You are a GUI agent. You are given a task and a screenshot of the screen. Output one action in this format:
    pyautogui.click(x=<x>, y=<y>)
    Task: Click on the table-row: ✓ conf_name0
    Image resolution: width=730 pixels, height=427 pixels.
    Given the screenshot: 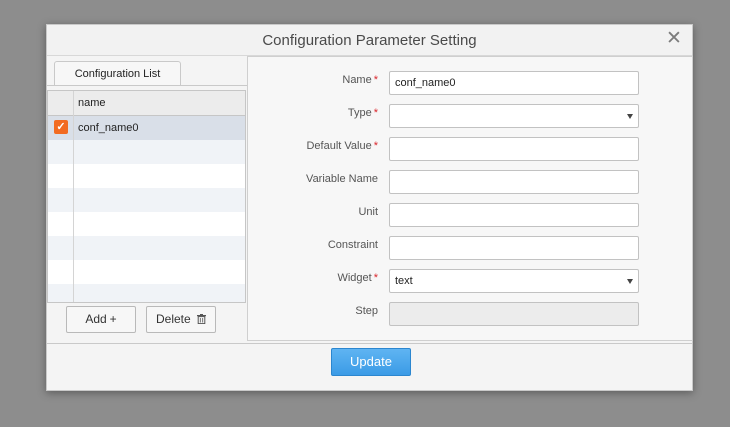 What is the action you would take?
    pyautogui.click(x=146, y=128)
    